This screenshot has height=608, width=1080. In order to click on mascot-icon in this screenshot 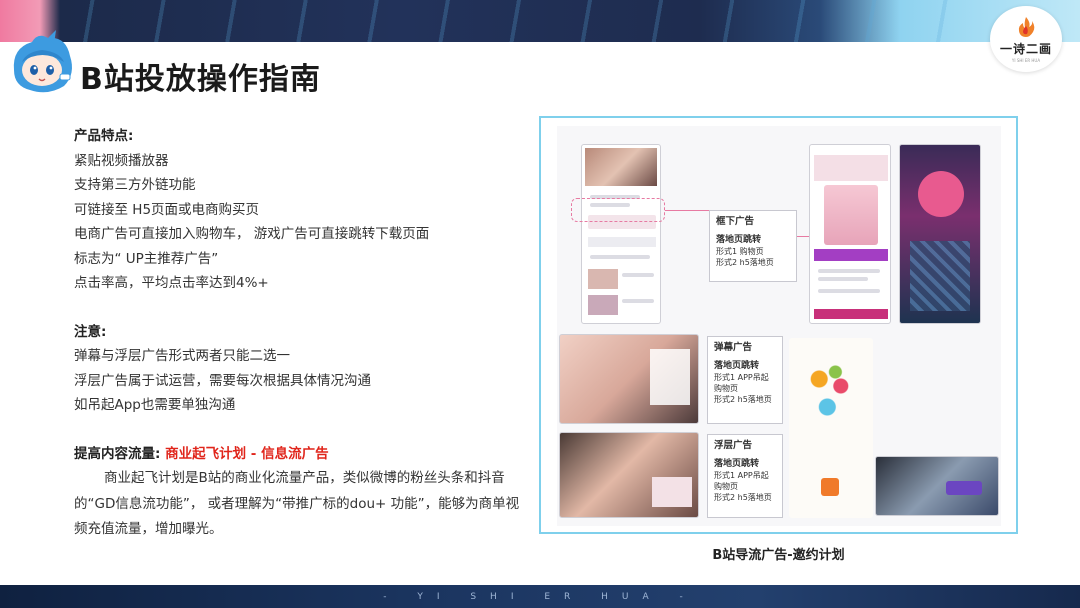, I will do `click(42, 61)`.